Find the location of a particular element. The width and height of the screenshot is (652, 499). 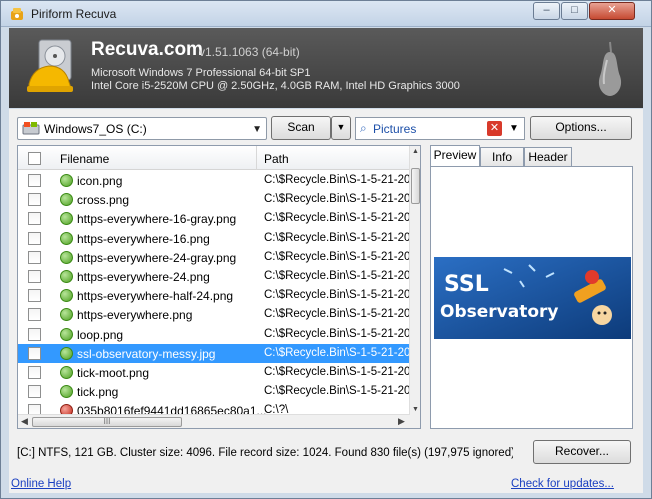

scroll-up-icon: ▲ is located at coordinates (415, 151).